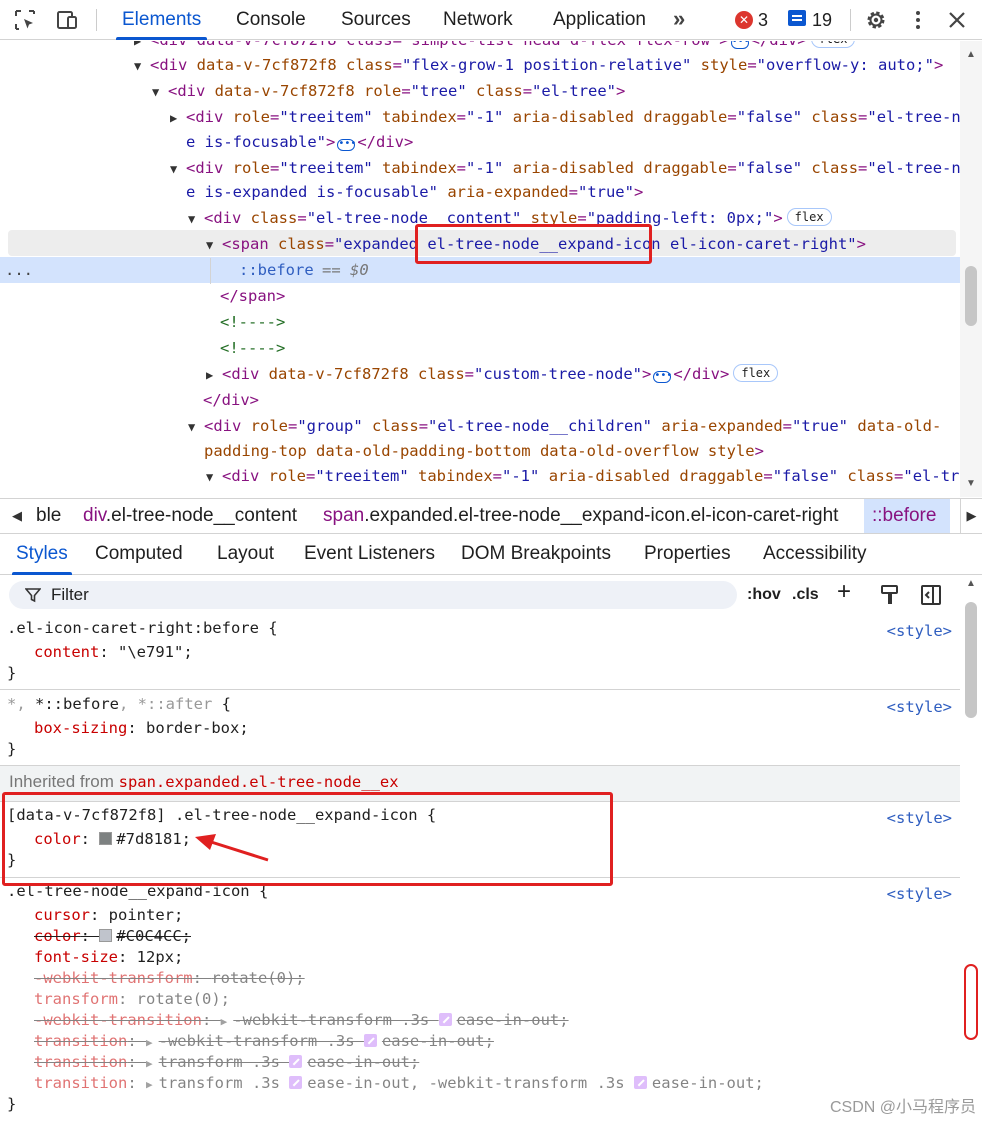  Describe the element at coordinates (226, 1063) in the screenshot. I see `style-declaration-inactive: transition: ▶ transform .3s ease-in-out;` at that location.